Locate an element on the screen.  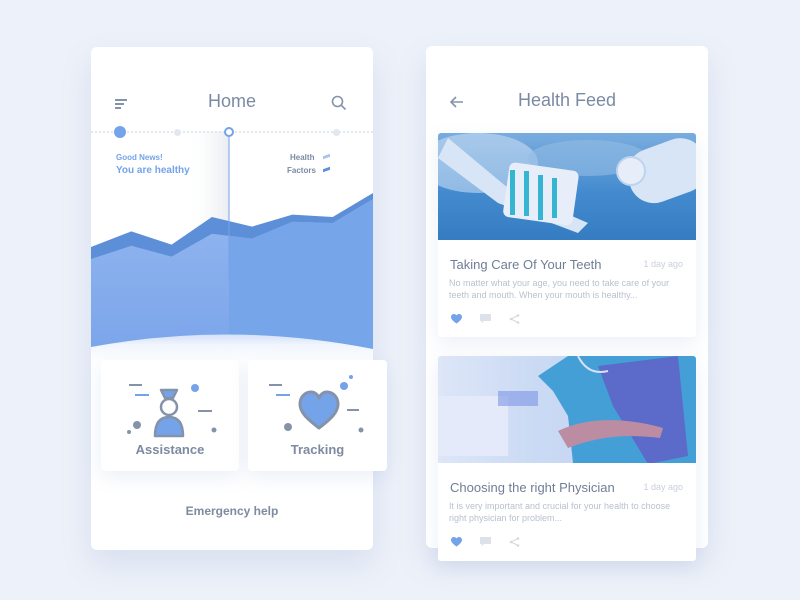
tracking-tile: Tracking is located at coordinates (317, 415).